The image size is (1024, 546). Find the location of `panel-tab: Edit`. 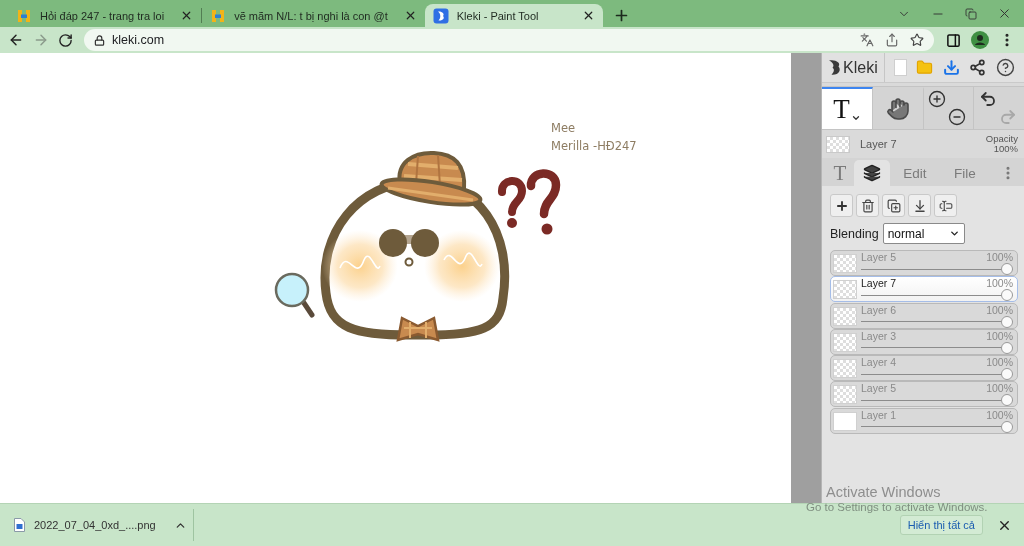

panel-tab: Edit is located at coordinates (915, 173).